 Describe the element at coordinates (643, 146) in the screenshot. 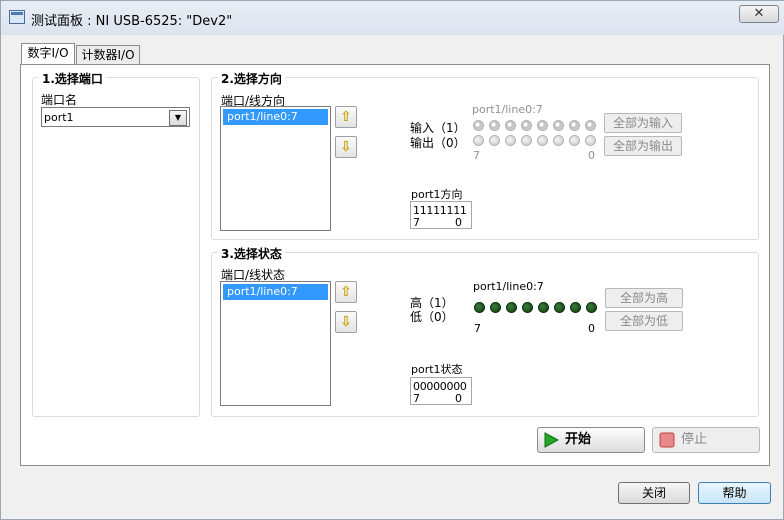

I see `all-output-button: 全部为输出` at that location.